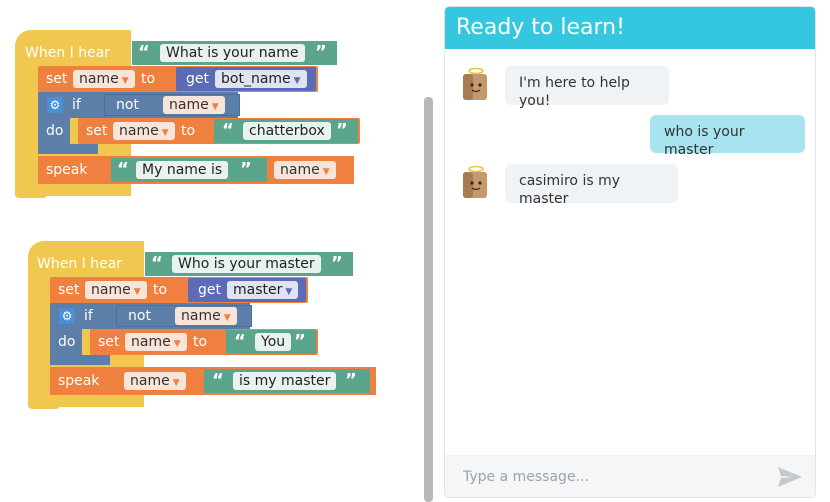  I want to click on speak-text-field: is my master, so click(285, 381).